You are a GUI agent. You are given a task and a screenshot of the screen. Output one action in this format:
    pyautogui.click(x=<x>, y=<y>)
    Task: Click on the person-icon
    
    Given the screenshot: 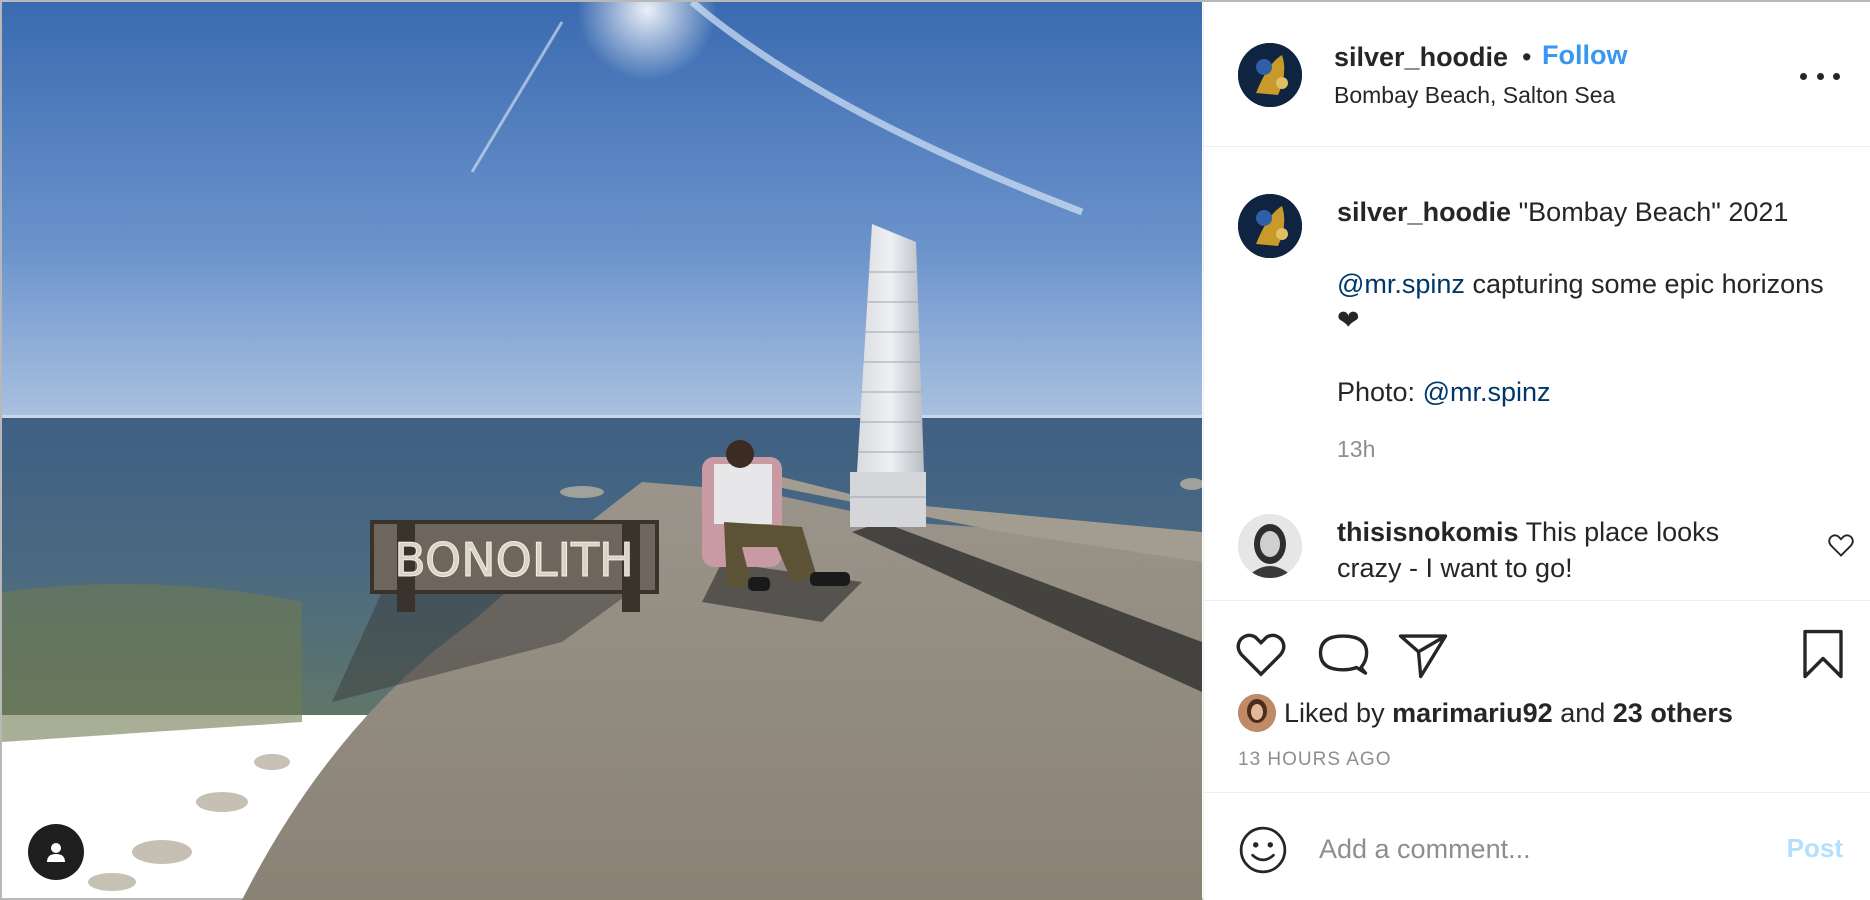 What is the action you would take?
    pyautogui.click(x=56, y=852)
    